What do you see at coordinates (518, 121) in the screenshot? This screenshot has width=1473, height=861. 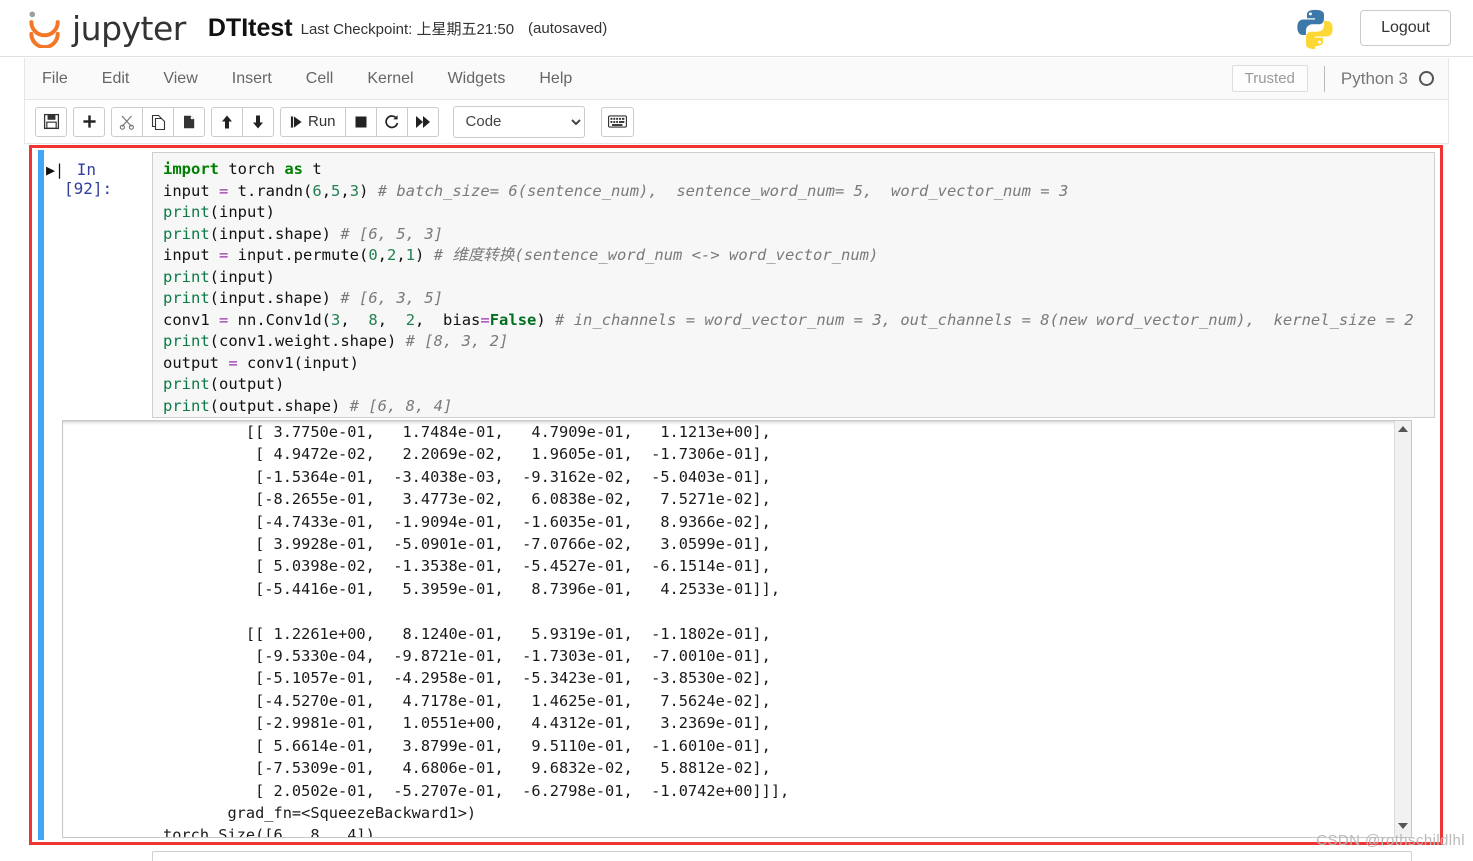 I see `cell-type-select: Code Markdown Raw NBConvert Heading` at bounding box center [518, 121].